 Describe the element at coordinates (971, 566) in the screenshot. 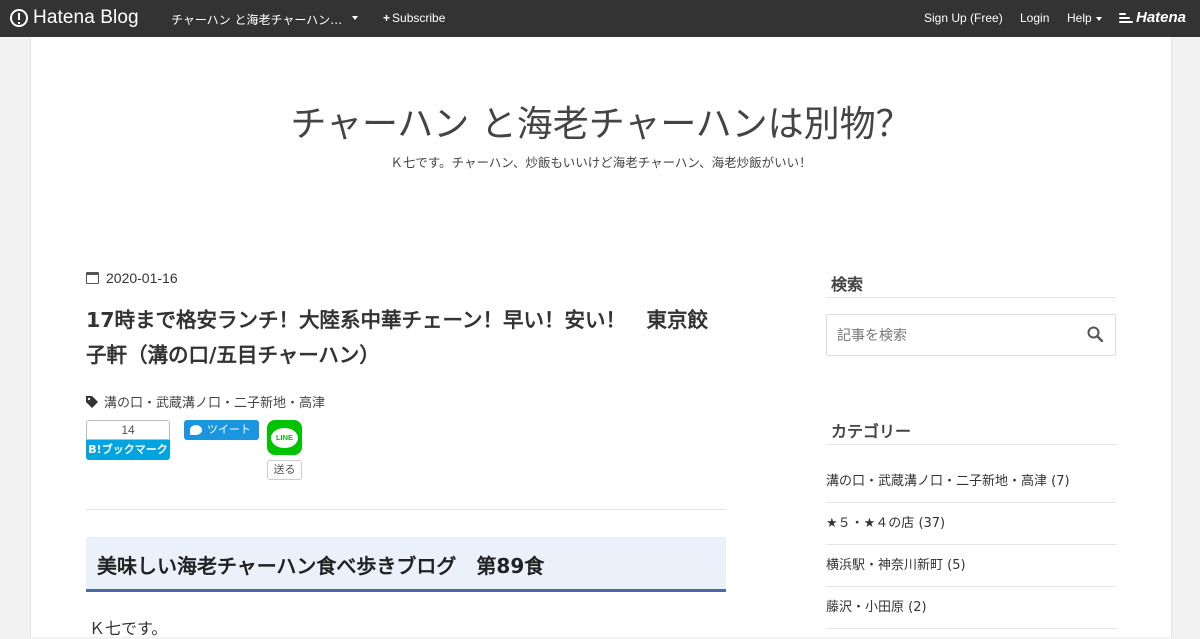

I see `sidebar-category-item: 横浜駅・神奈川新町 (5)` at that location.